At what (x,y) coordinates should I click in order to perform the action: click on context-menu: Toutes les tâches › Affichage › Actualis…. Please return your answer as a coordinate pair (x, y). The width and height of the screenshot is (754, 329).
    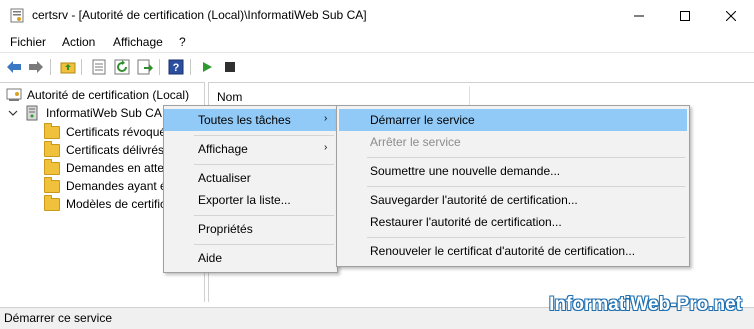
    Looking at the image, I should click on (250, 189).